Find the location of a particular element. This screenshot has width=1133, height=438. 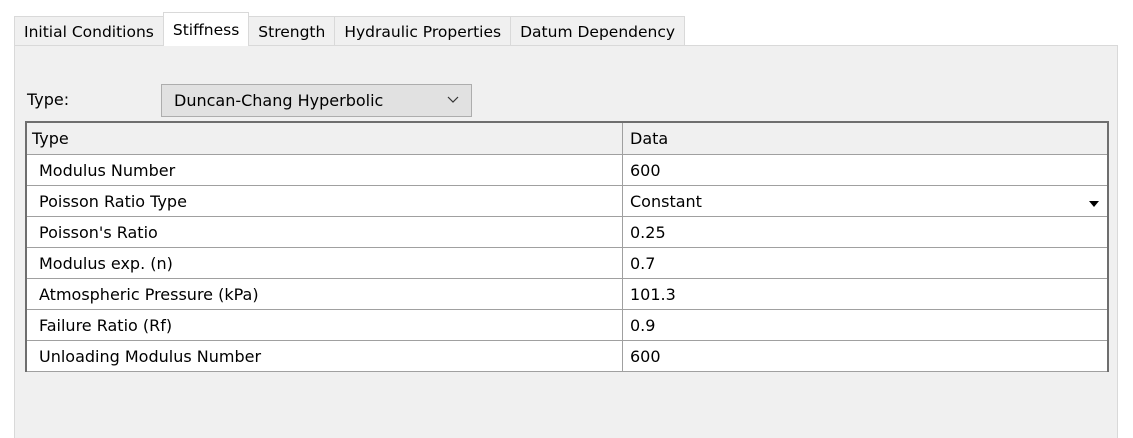

chevron-down-icon is located at coordinates (453, 99).